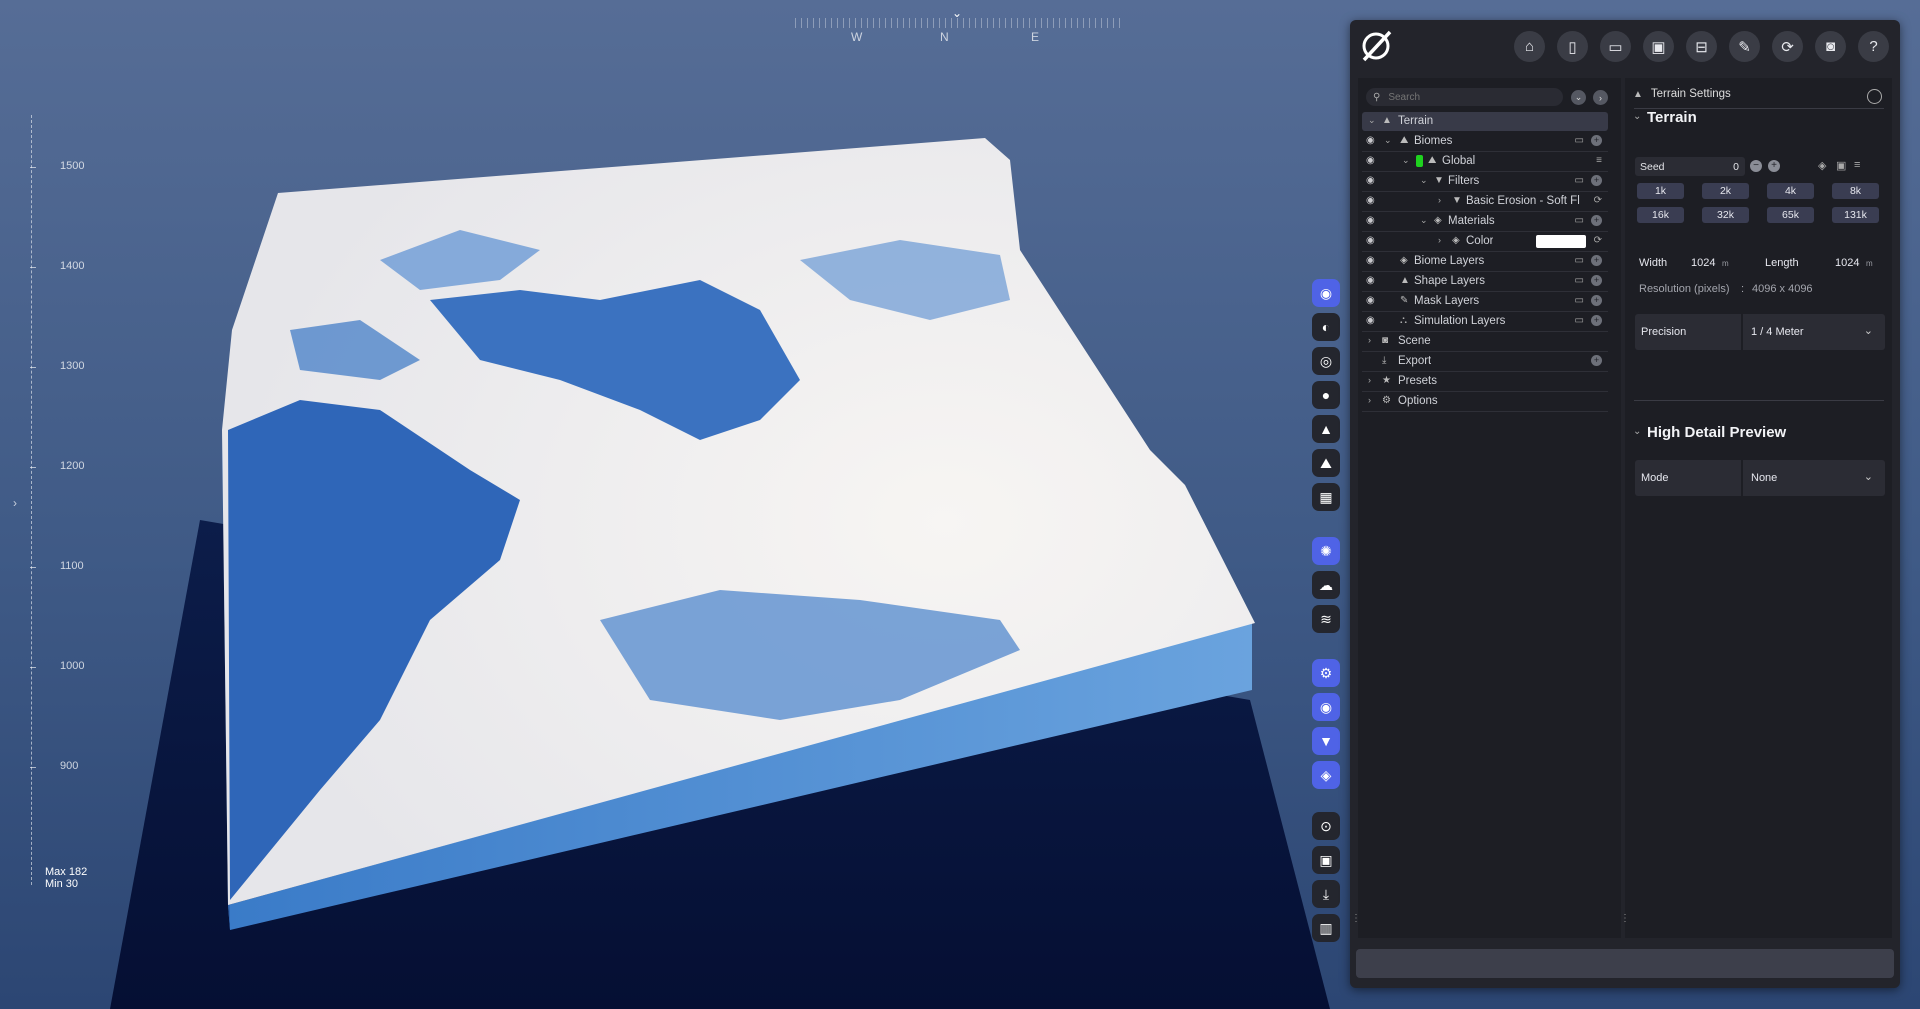  Describe the element at coordinates (15, 503) in the screenshot. I see `expand-left-panel-icon: ›` at that location.